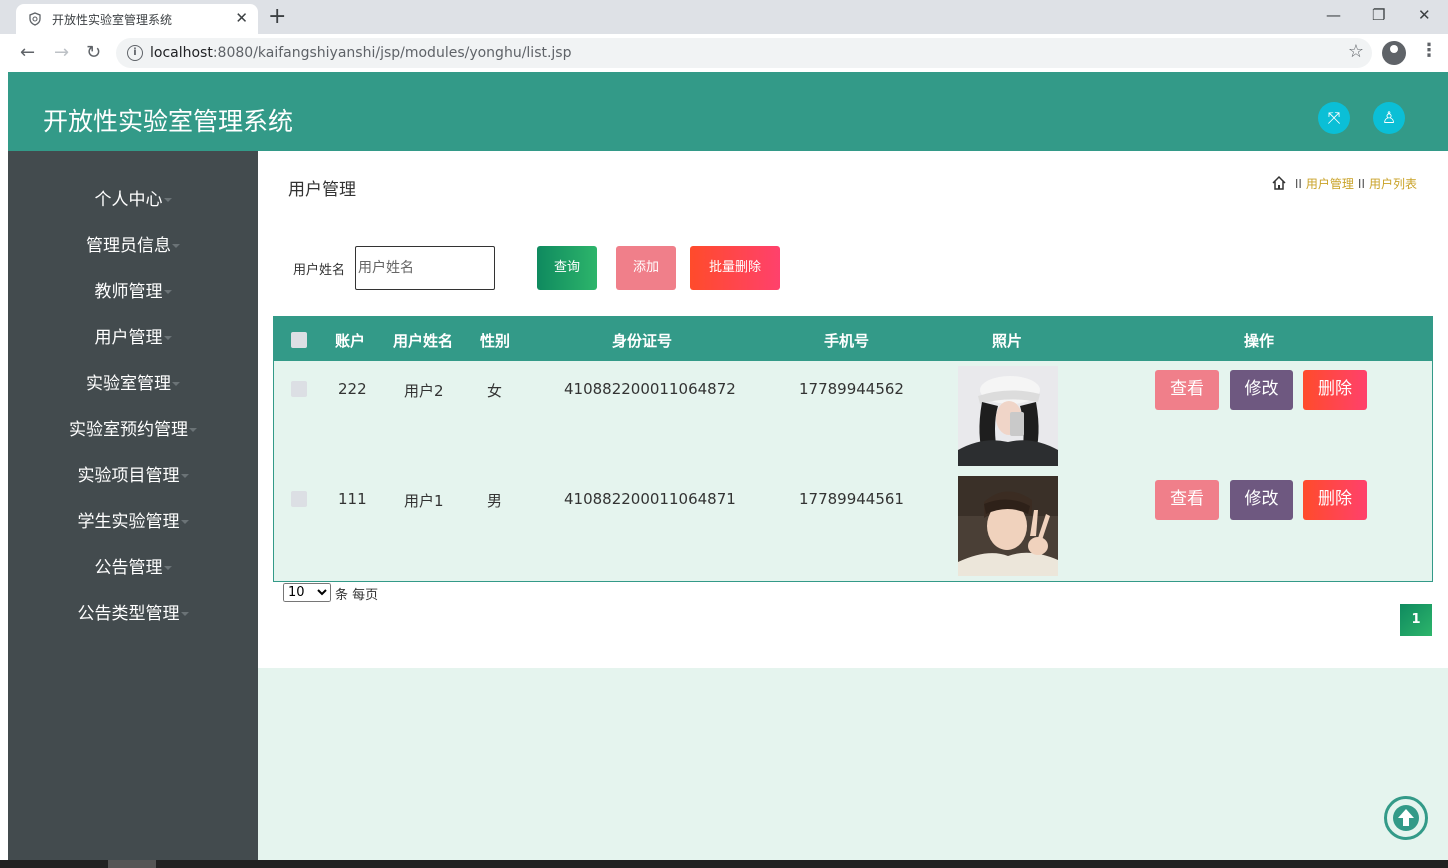 The image size is (1448, 868). I want to click on cell-account: 111, so click(352, 499).